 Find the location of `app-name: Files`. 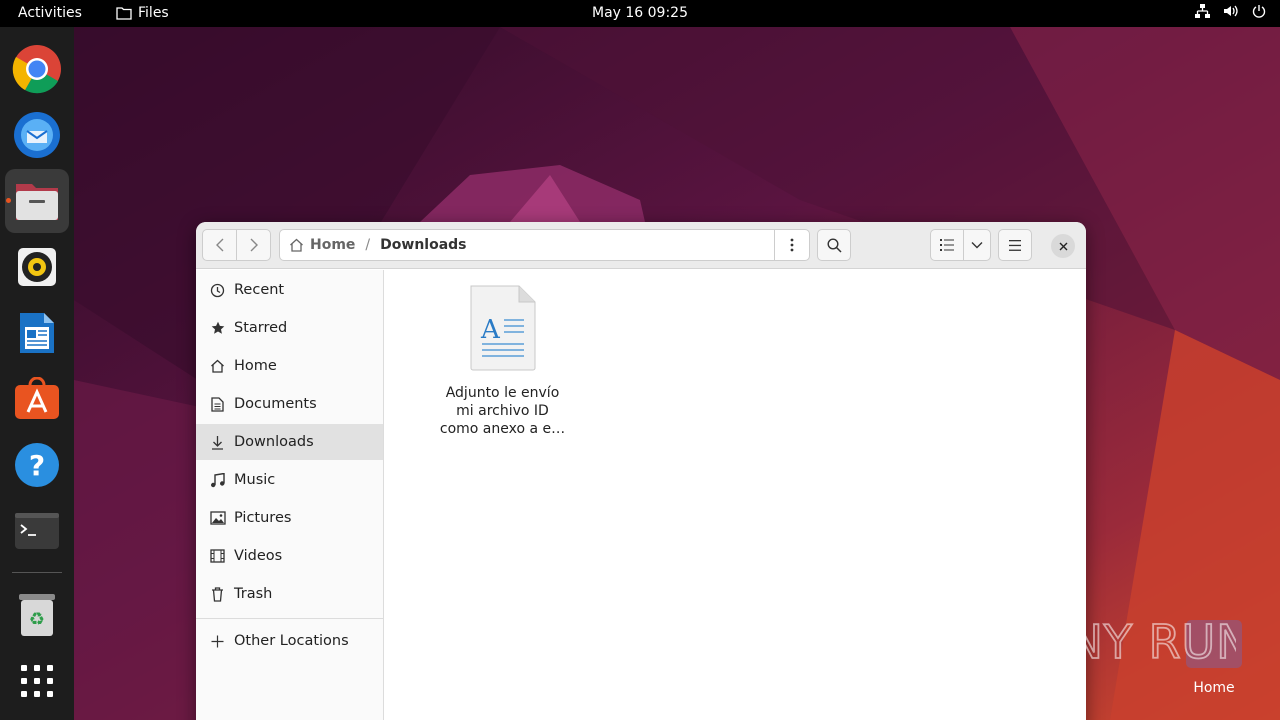

app-name: Files is located at coordinates (153, 13).